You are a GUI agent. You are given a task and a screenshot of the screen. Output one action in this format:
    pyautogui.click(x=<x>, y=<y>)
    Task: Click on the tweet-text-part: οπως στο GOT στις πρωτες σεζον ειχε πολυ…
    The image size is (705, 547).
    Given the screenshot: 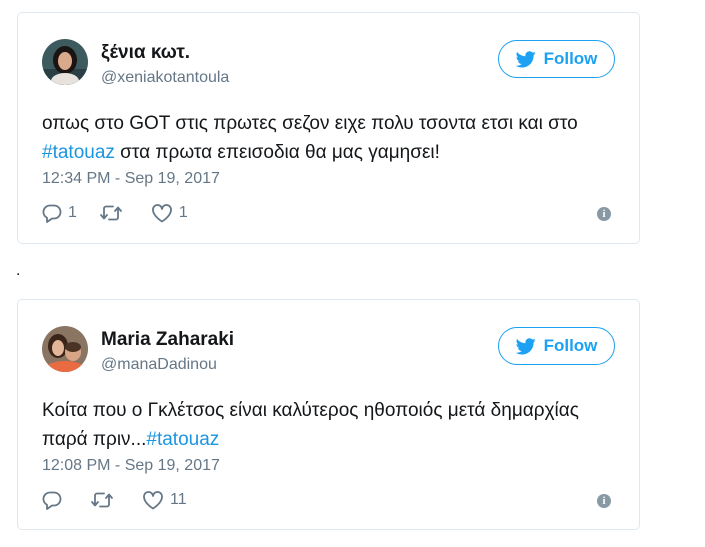 What is the action you would take?
    pyautogui.click(x=310, y=123)
    